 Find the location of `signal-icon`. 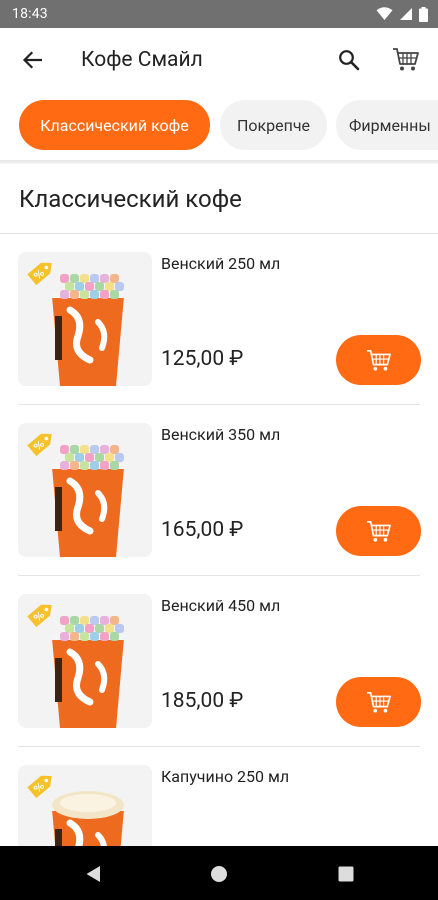

signal-icon is located at coordinates (406, 14).